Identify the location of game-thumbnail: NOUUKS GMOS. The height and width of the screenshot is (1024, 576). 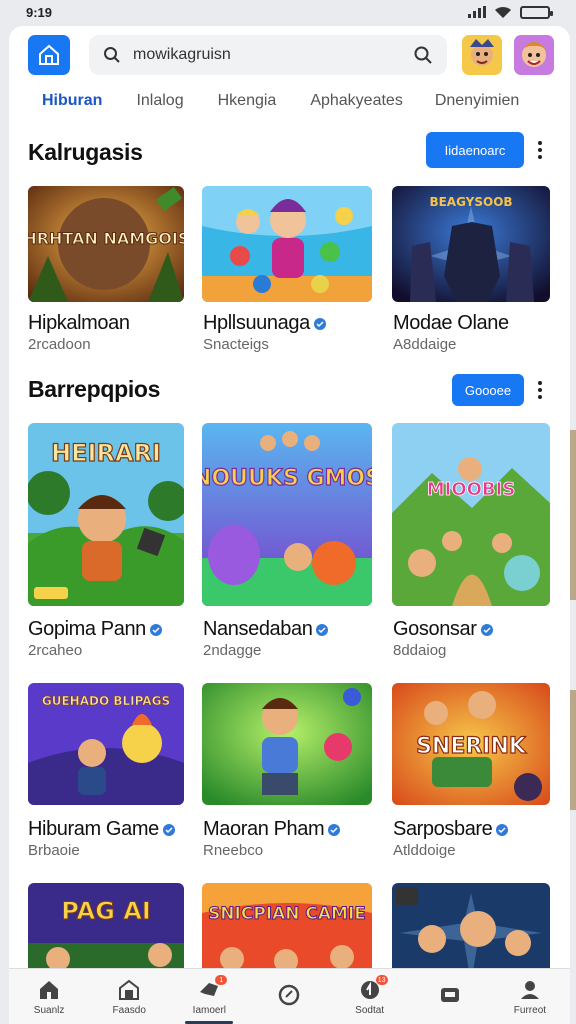
(287, 514).